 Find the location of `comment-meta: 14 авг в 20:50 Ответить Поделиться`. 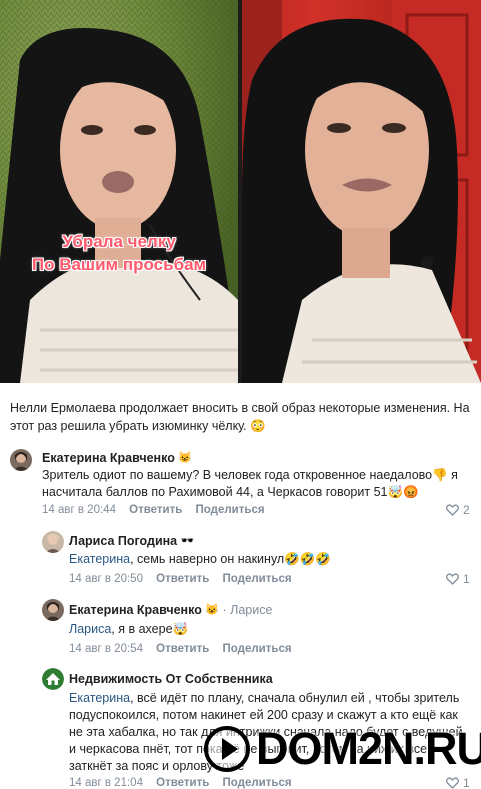

comment-meta: 14 авг в 20:50 Ответить Поделиться is located at coordinates (180, 579).